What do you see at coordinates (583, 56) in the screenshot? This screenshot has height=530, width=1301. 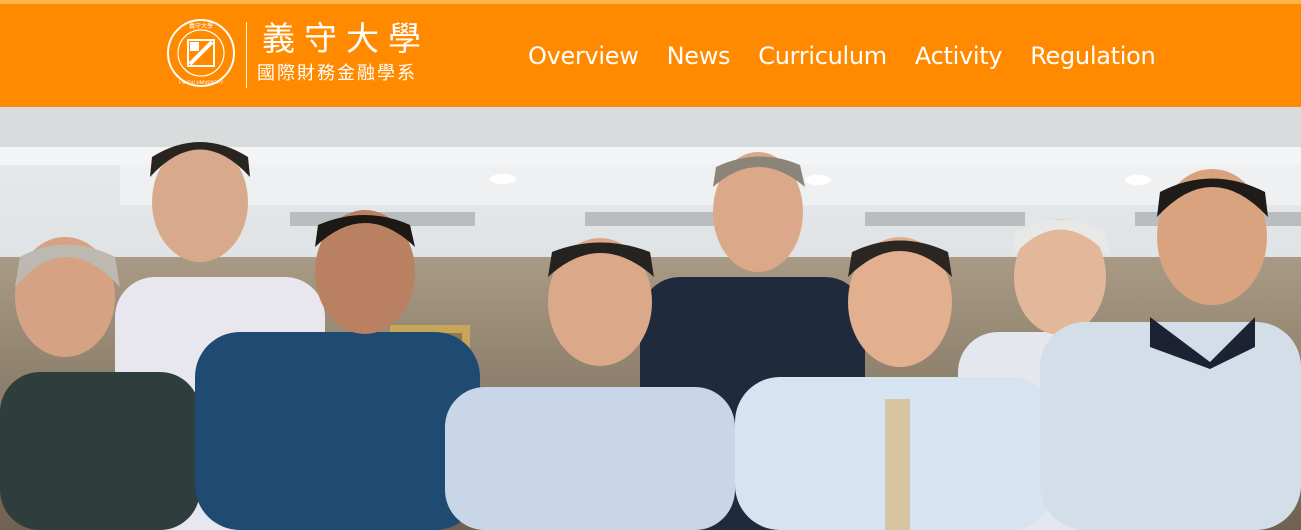 I see `nav-overview: Overview` at bounding box center [583, 56].